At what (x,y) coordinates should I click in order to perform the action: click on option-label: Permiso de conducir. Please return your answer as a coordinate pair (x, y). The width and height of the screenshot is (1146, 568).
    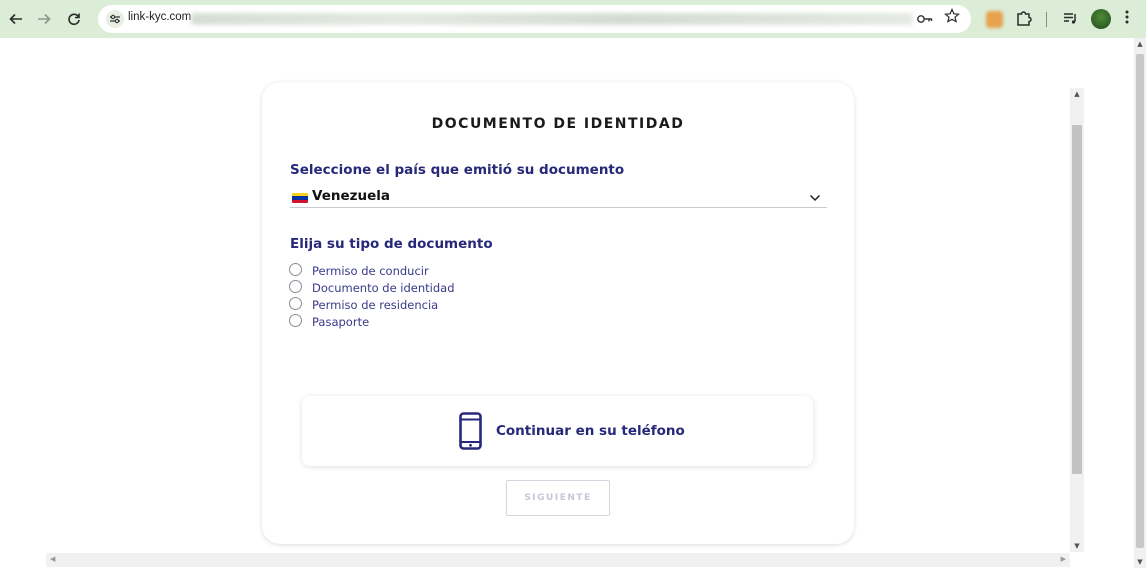
    Looking at the image, I should click on (370, 271).